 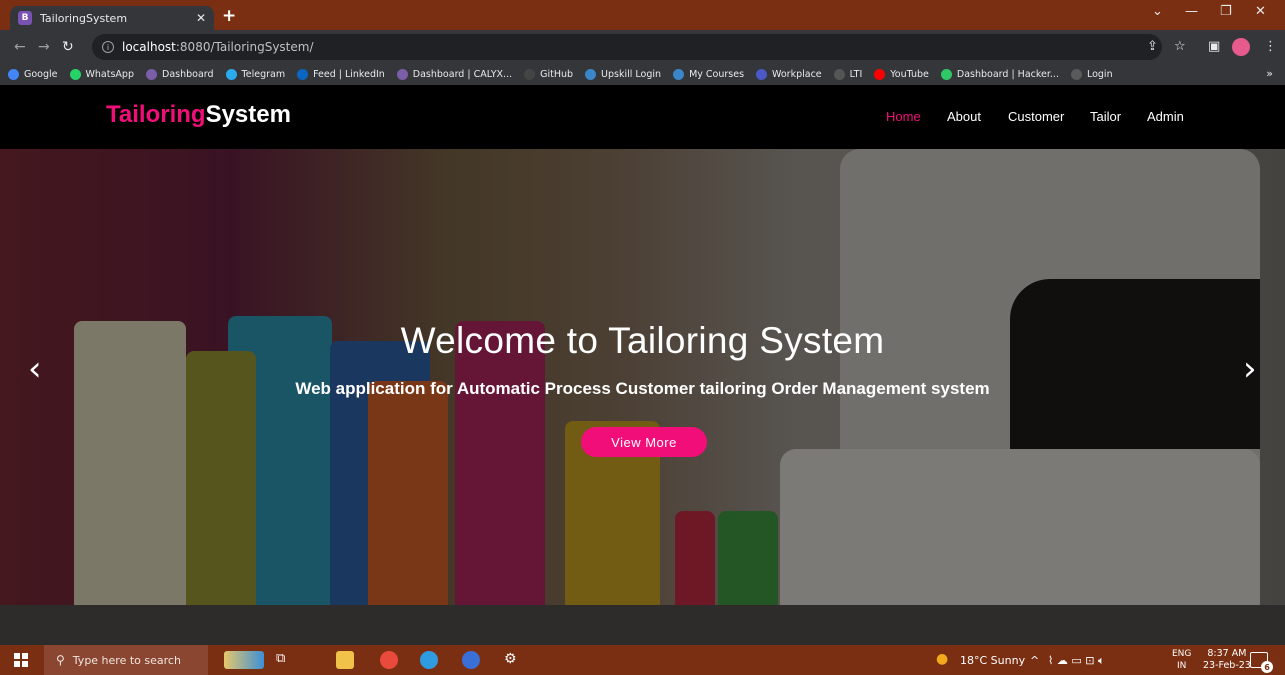 I want to click on logo-part-system: System, so click(x=248, y=114).